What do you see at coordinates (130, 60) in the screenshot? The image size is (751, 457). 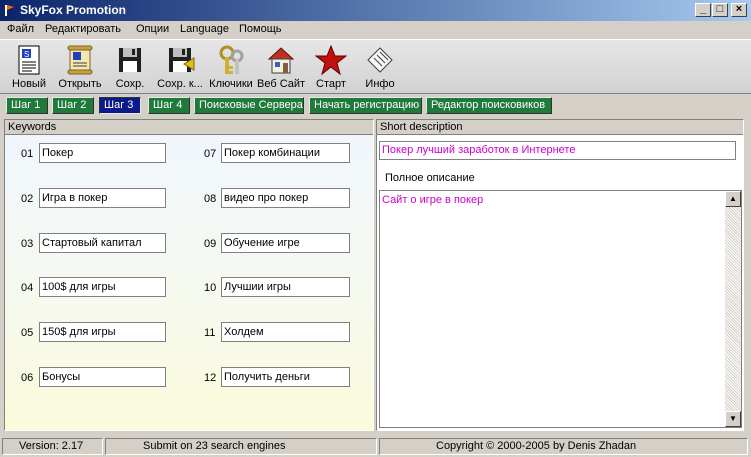 I see `save-floppy-icon` at bounding box center [130, 60].